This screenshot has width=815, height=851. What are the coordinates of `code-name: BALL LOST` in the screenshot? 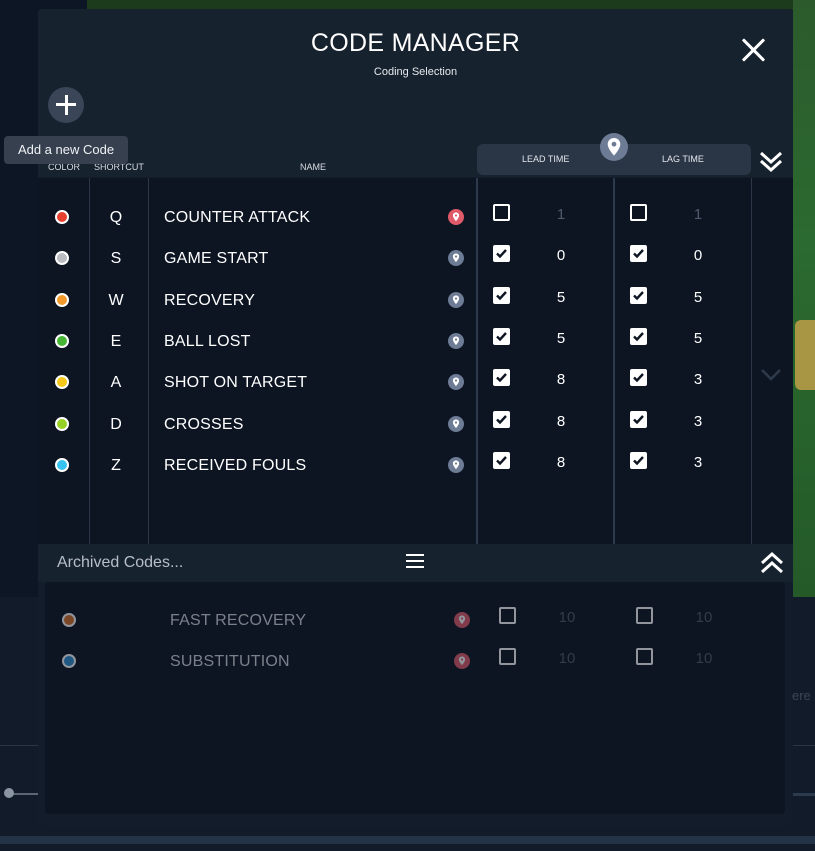 It's located at (207, 341).